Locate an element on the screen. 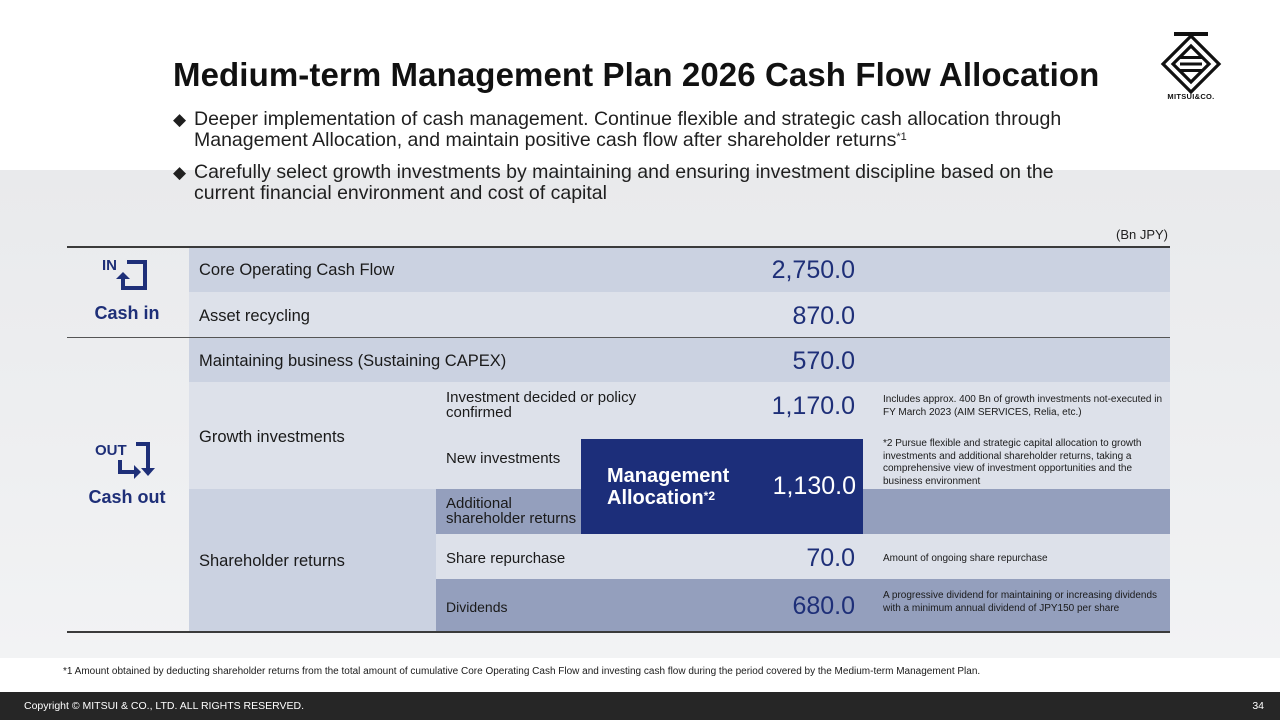  core-operating-label: Core Operating Cash Flow is located at coordinates (297, 270).